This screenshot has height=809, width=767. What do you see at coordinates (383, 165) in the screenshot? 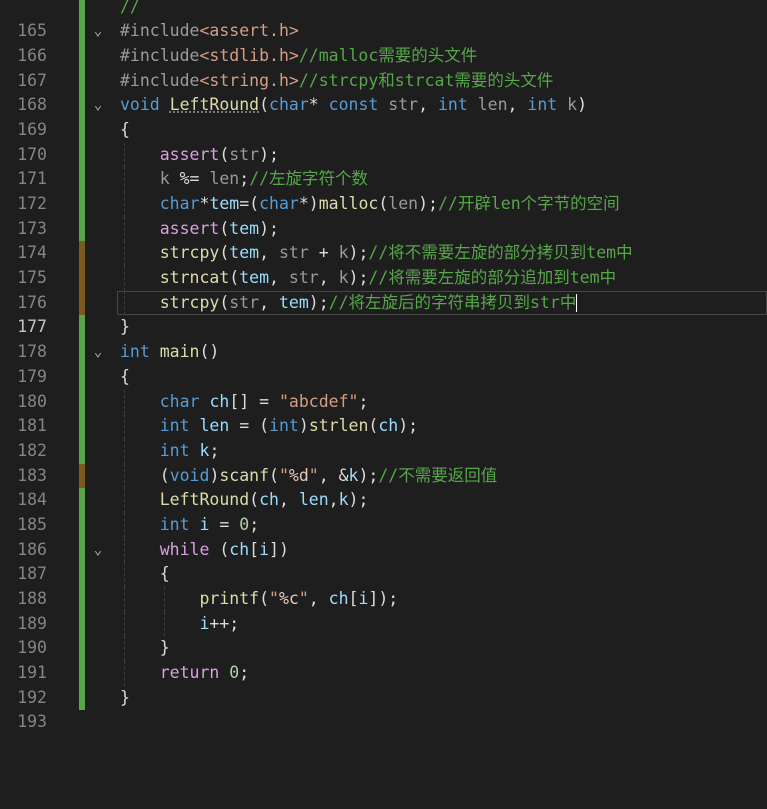
I see `code-line: 171 assert(str);` at bounding box center [383, 165].